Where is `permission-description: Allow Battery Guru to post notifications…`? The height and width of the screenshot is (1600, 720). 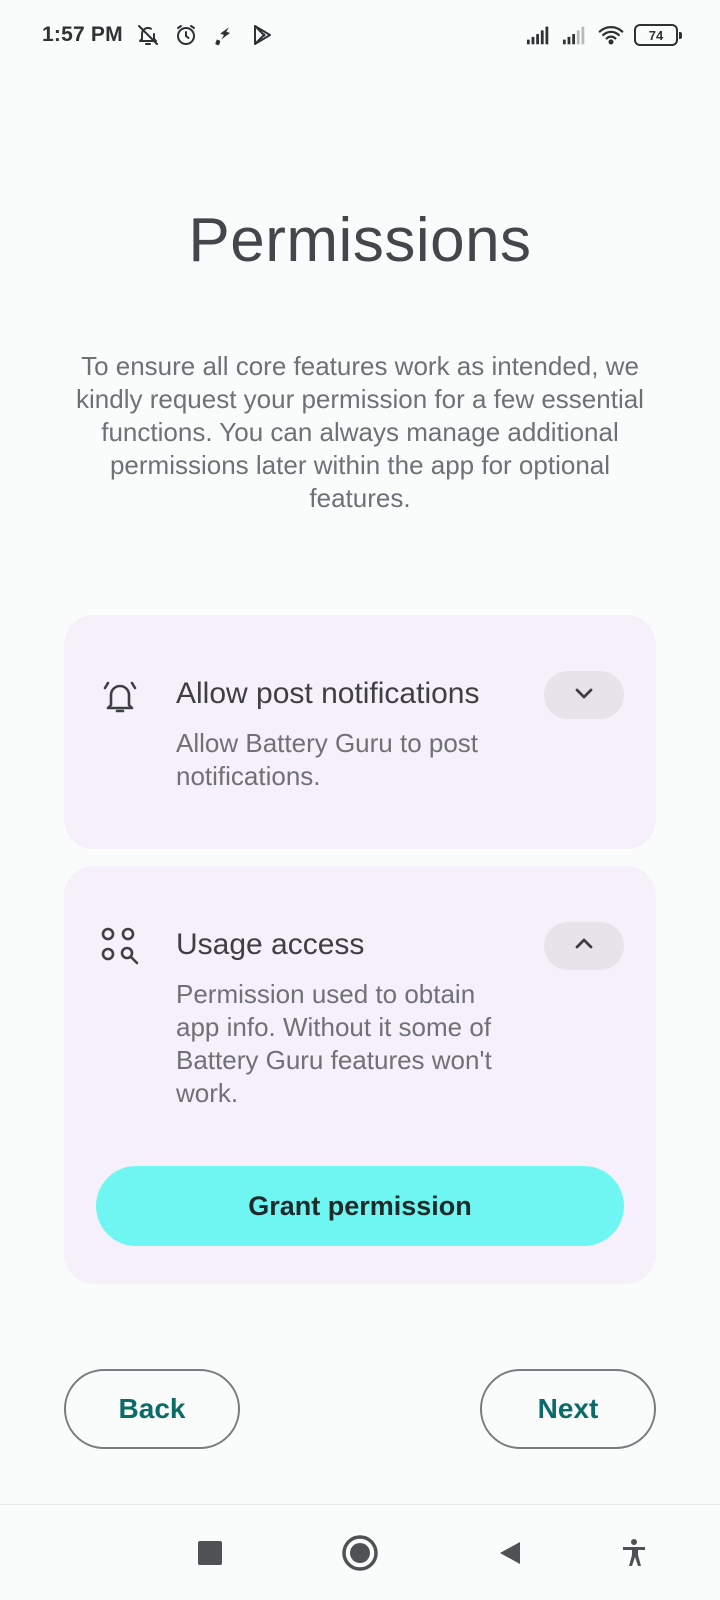
permission-description: Allow Battery Guru to post notifications… is located at coordinates (327, 759).